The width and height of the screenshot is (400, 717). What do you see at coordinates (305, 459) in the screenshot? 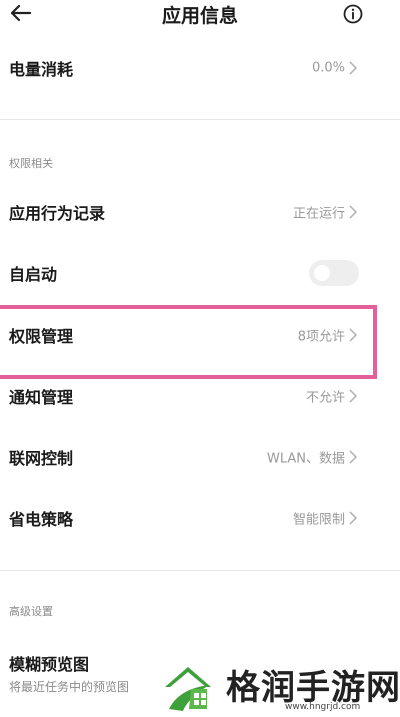
I see `network-control-value: WLAN、数据` at bounding box center [305, 459].